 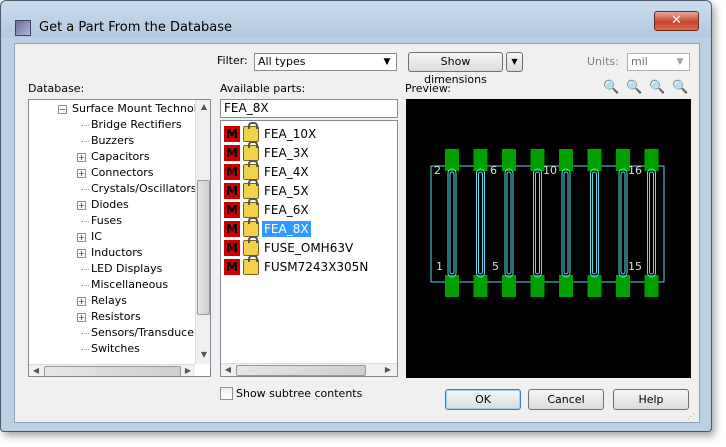 I want to click on tree-item: LED Displays, so click(x=126, y=268).